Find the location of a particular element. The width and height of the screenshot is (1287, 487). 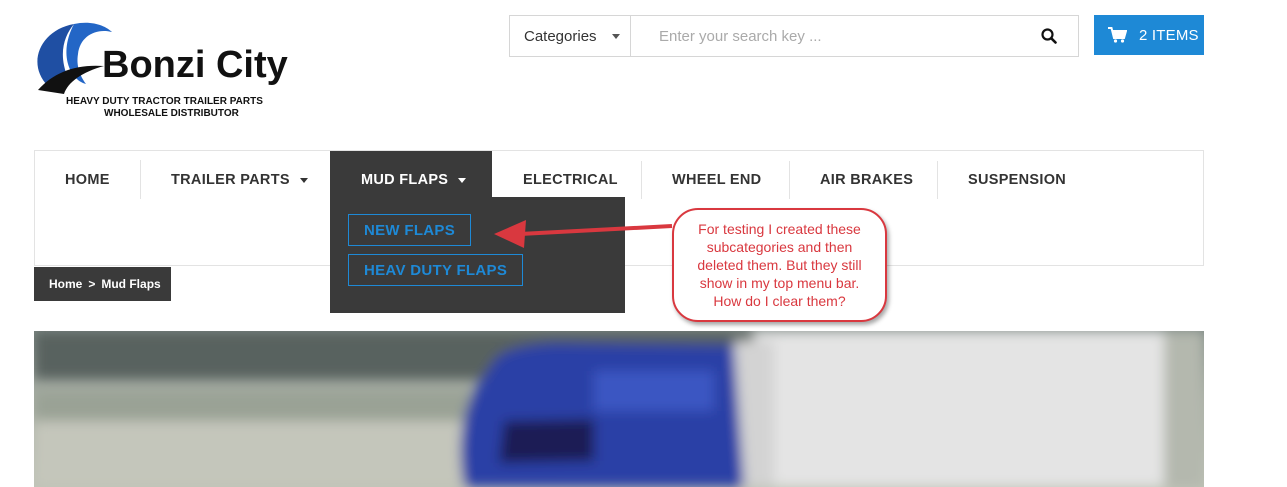

breadcrumb: Home > Mud Flaps is located at coordinates (102, 284).